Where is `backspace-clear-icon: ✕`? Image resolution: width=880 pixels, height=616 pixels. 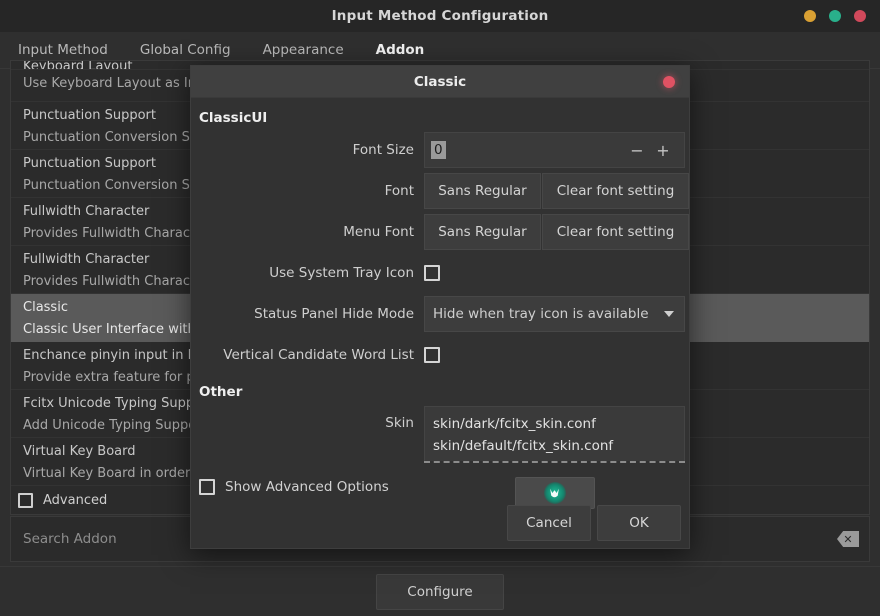
backspace-clear-icon: ✕ is located at coordinates (848, 539).